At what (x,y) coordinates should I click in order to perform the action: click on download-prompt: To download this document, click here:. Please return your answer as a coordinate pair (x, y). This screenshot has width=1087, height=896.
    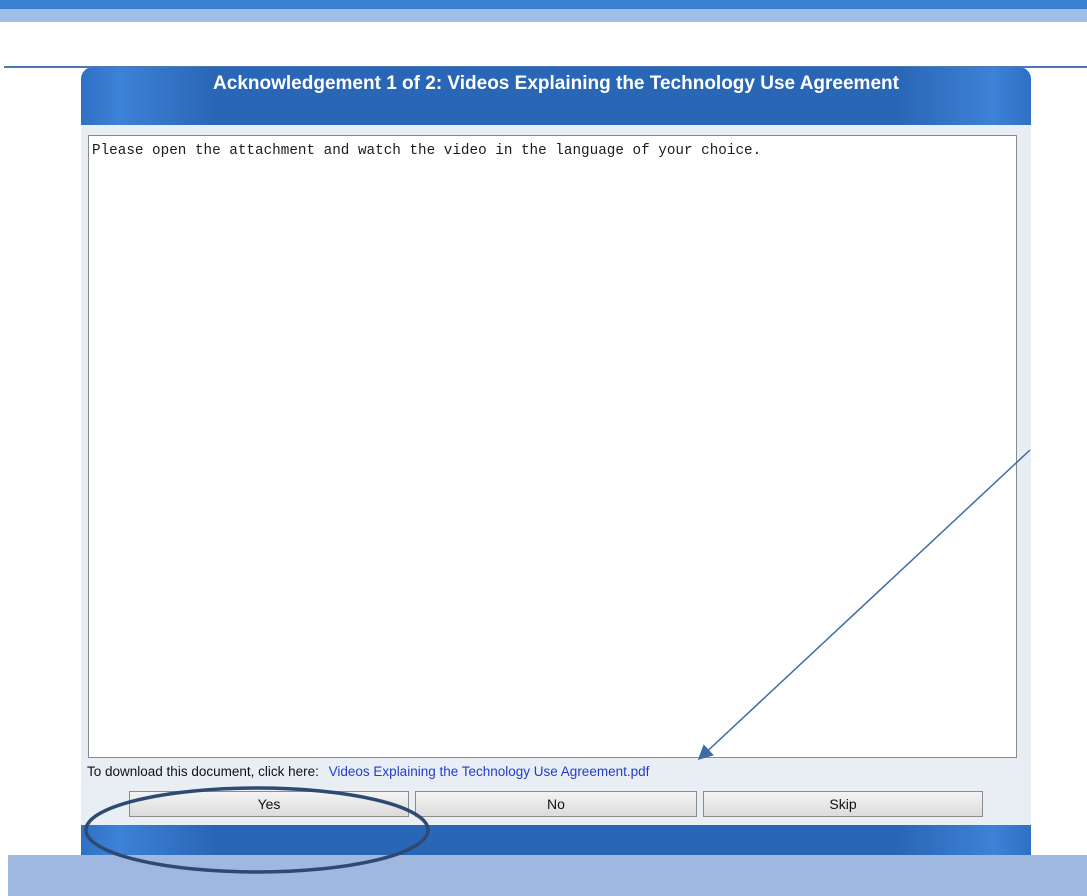
    Looking at the image, I should click on (203, 771).